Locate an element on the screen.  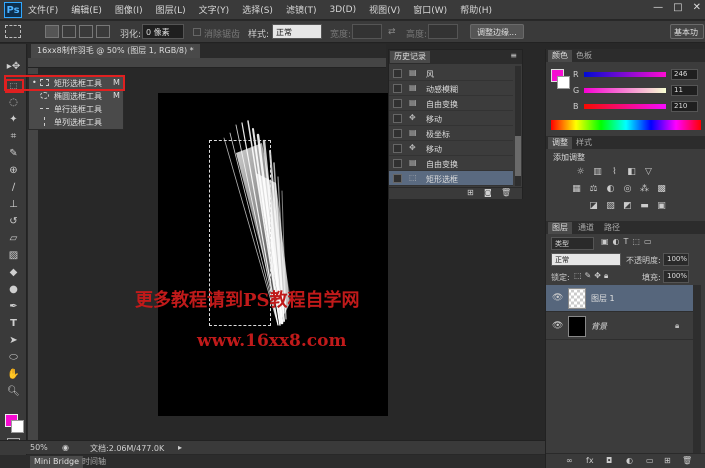
subtract-selection-icon is located at coordinates (86, 31).